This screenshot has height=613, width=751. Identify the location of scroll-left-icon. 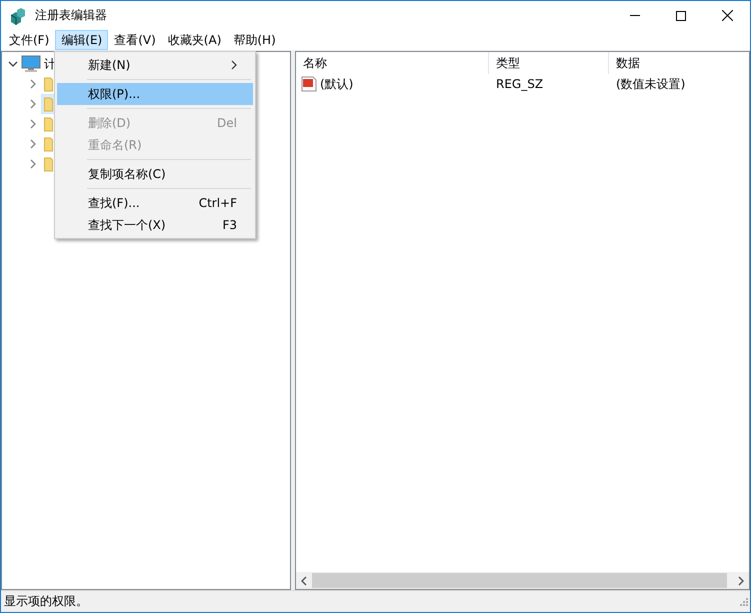
(304, 581).